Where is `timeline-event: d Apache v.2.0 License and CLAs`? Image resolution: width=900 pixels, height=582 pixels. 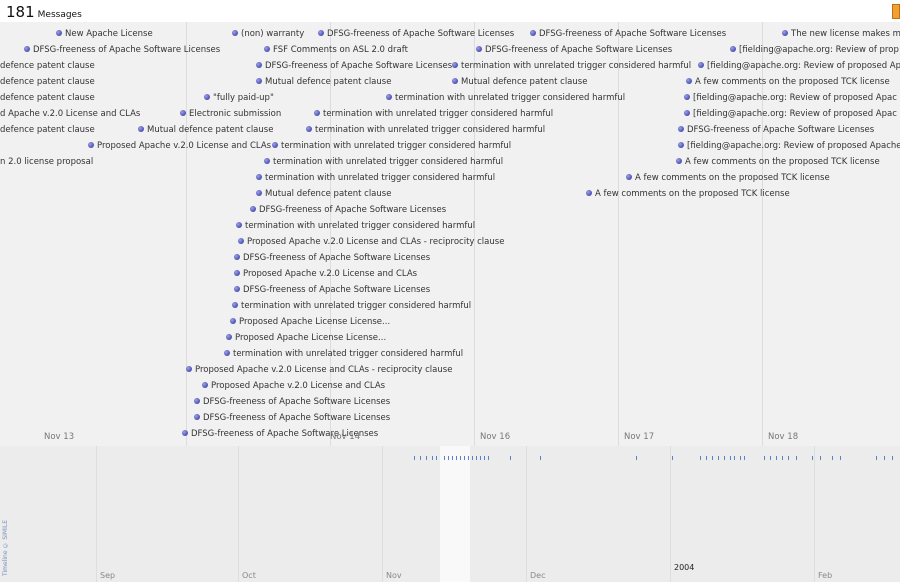 timeline-event: d Apache v.2.0 License and CLAs is located at coordinates (70, 114).